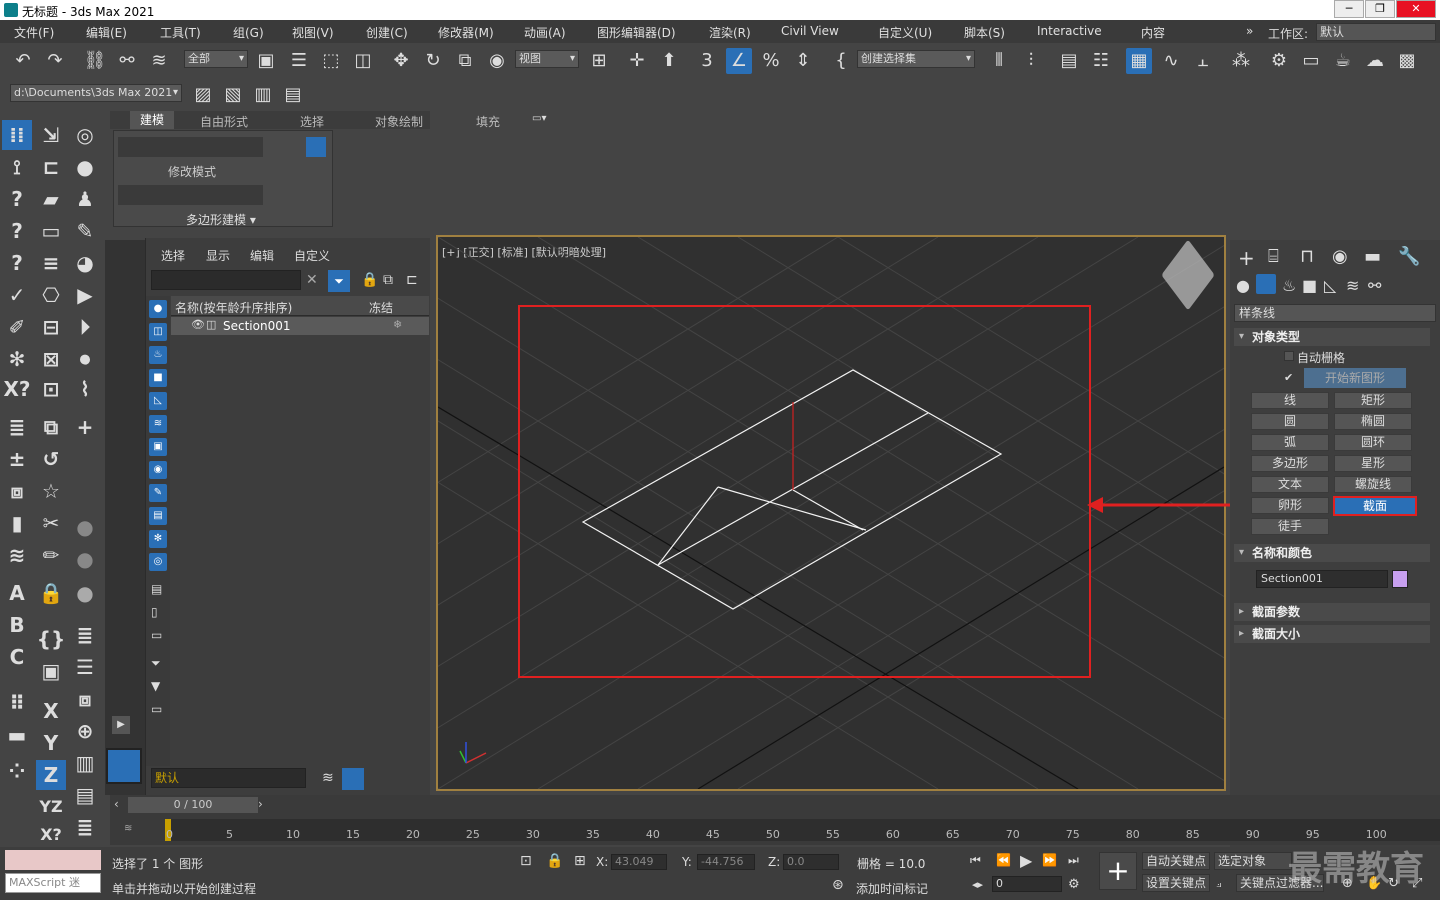 The height and width of the screenshot is (900, 1440). What do you see at coordinates (51, 639) in the screenshot?
I see `braces-icon: {}` at bounding box center [51, 639].